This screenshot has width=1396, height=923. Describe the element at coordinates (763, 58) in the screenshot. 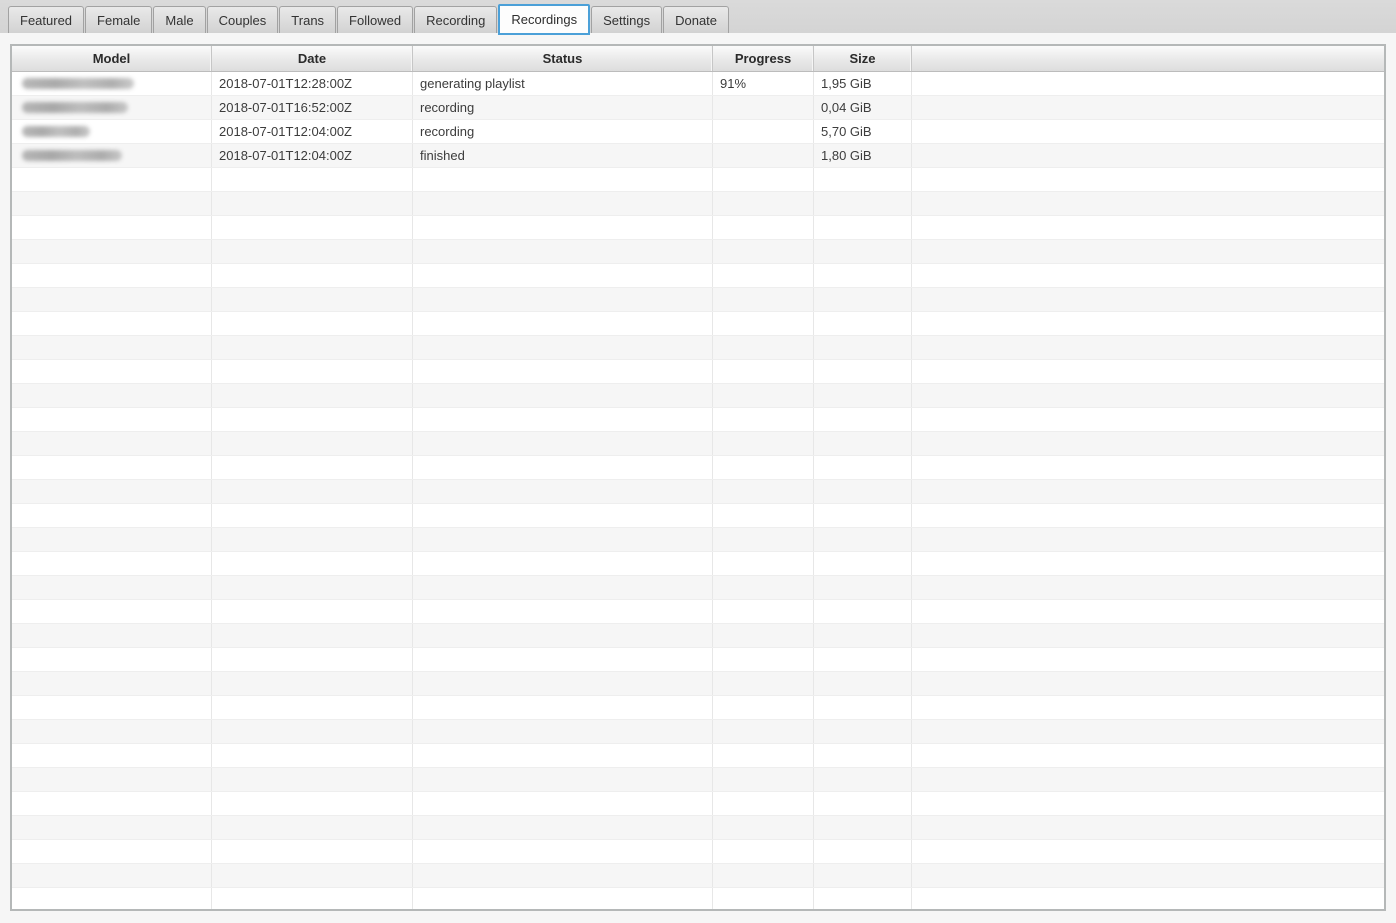

I see `column-header-progress: Progress` at that location.